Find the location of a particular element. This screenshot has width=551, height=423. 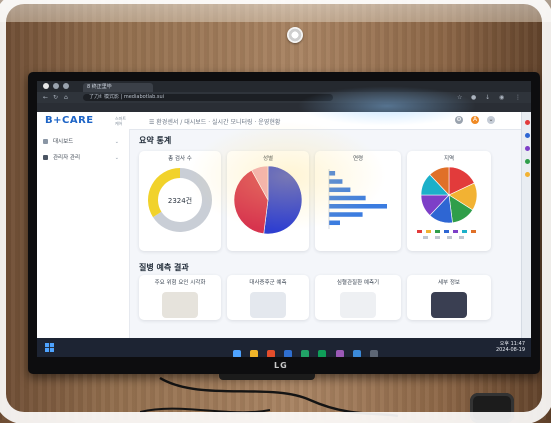

bar-chart is located at coordinates (357, 199).